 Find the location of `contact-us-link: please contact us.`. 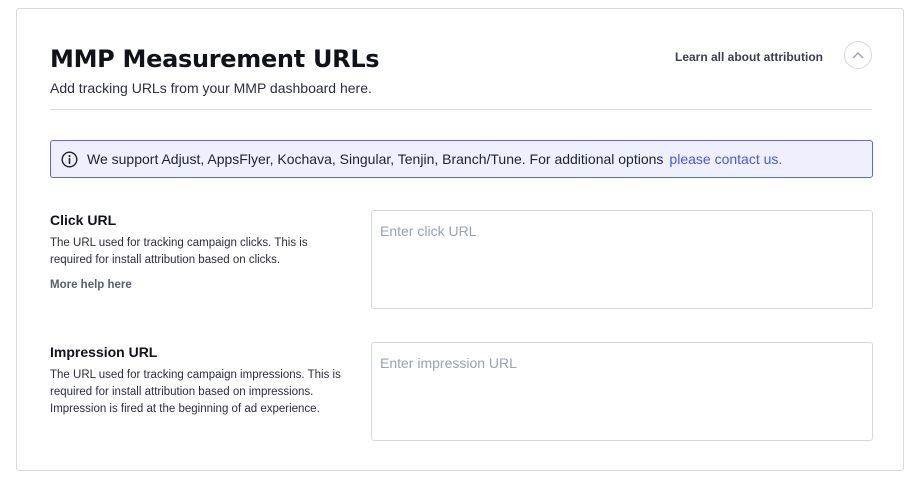

contact-us-link: please contact us. is located at coordinates (725, 159).